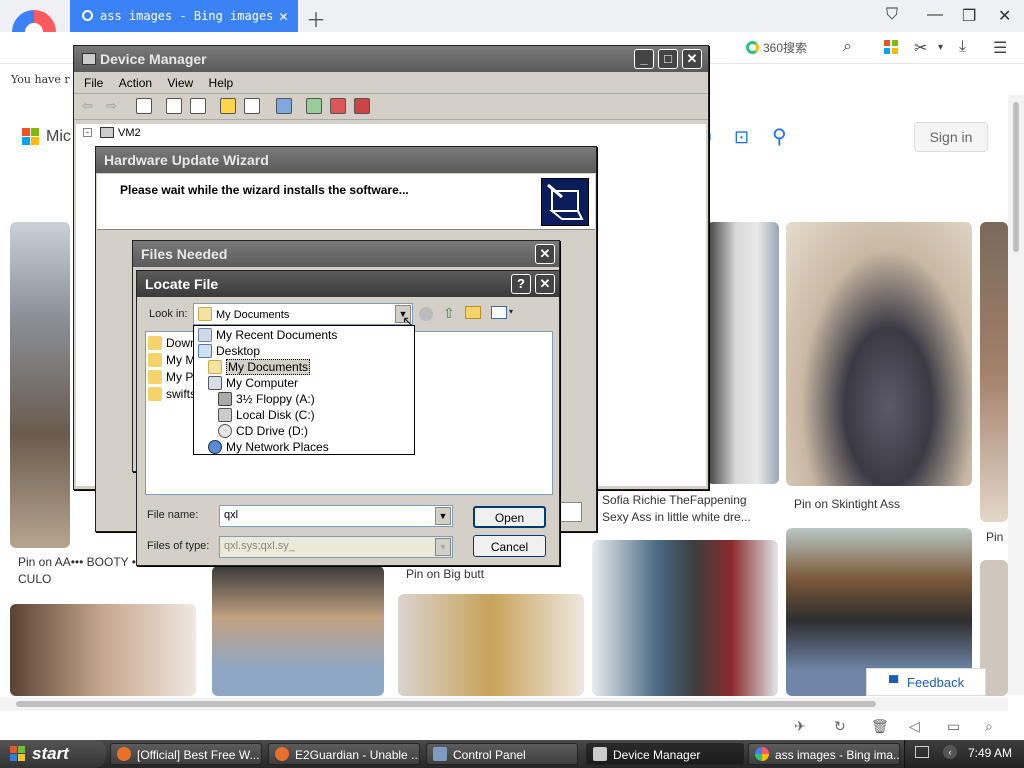 The width and height of the screenshot is (1024, 768). Describe the element at coordinates (446, 704) in the screenshot. I see `horizontal-scroll-thumb` at that location.